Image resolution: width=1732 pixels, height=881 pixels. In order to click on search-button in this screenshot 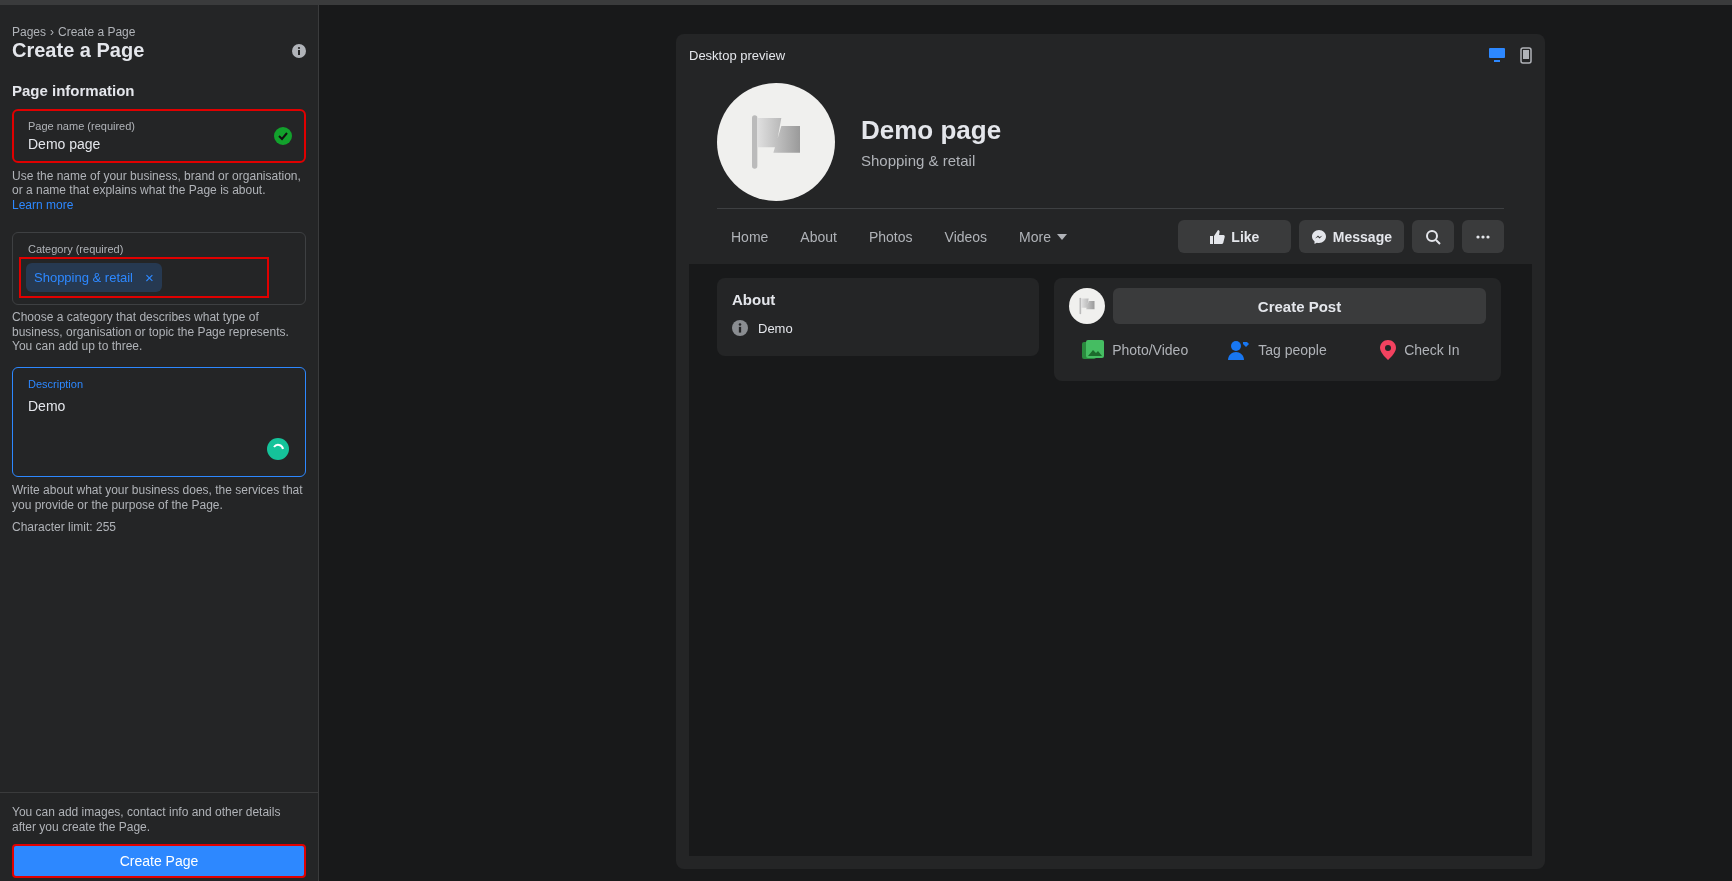, I will do `click(1433, 236)`.